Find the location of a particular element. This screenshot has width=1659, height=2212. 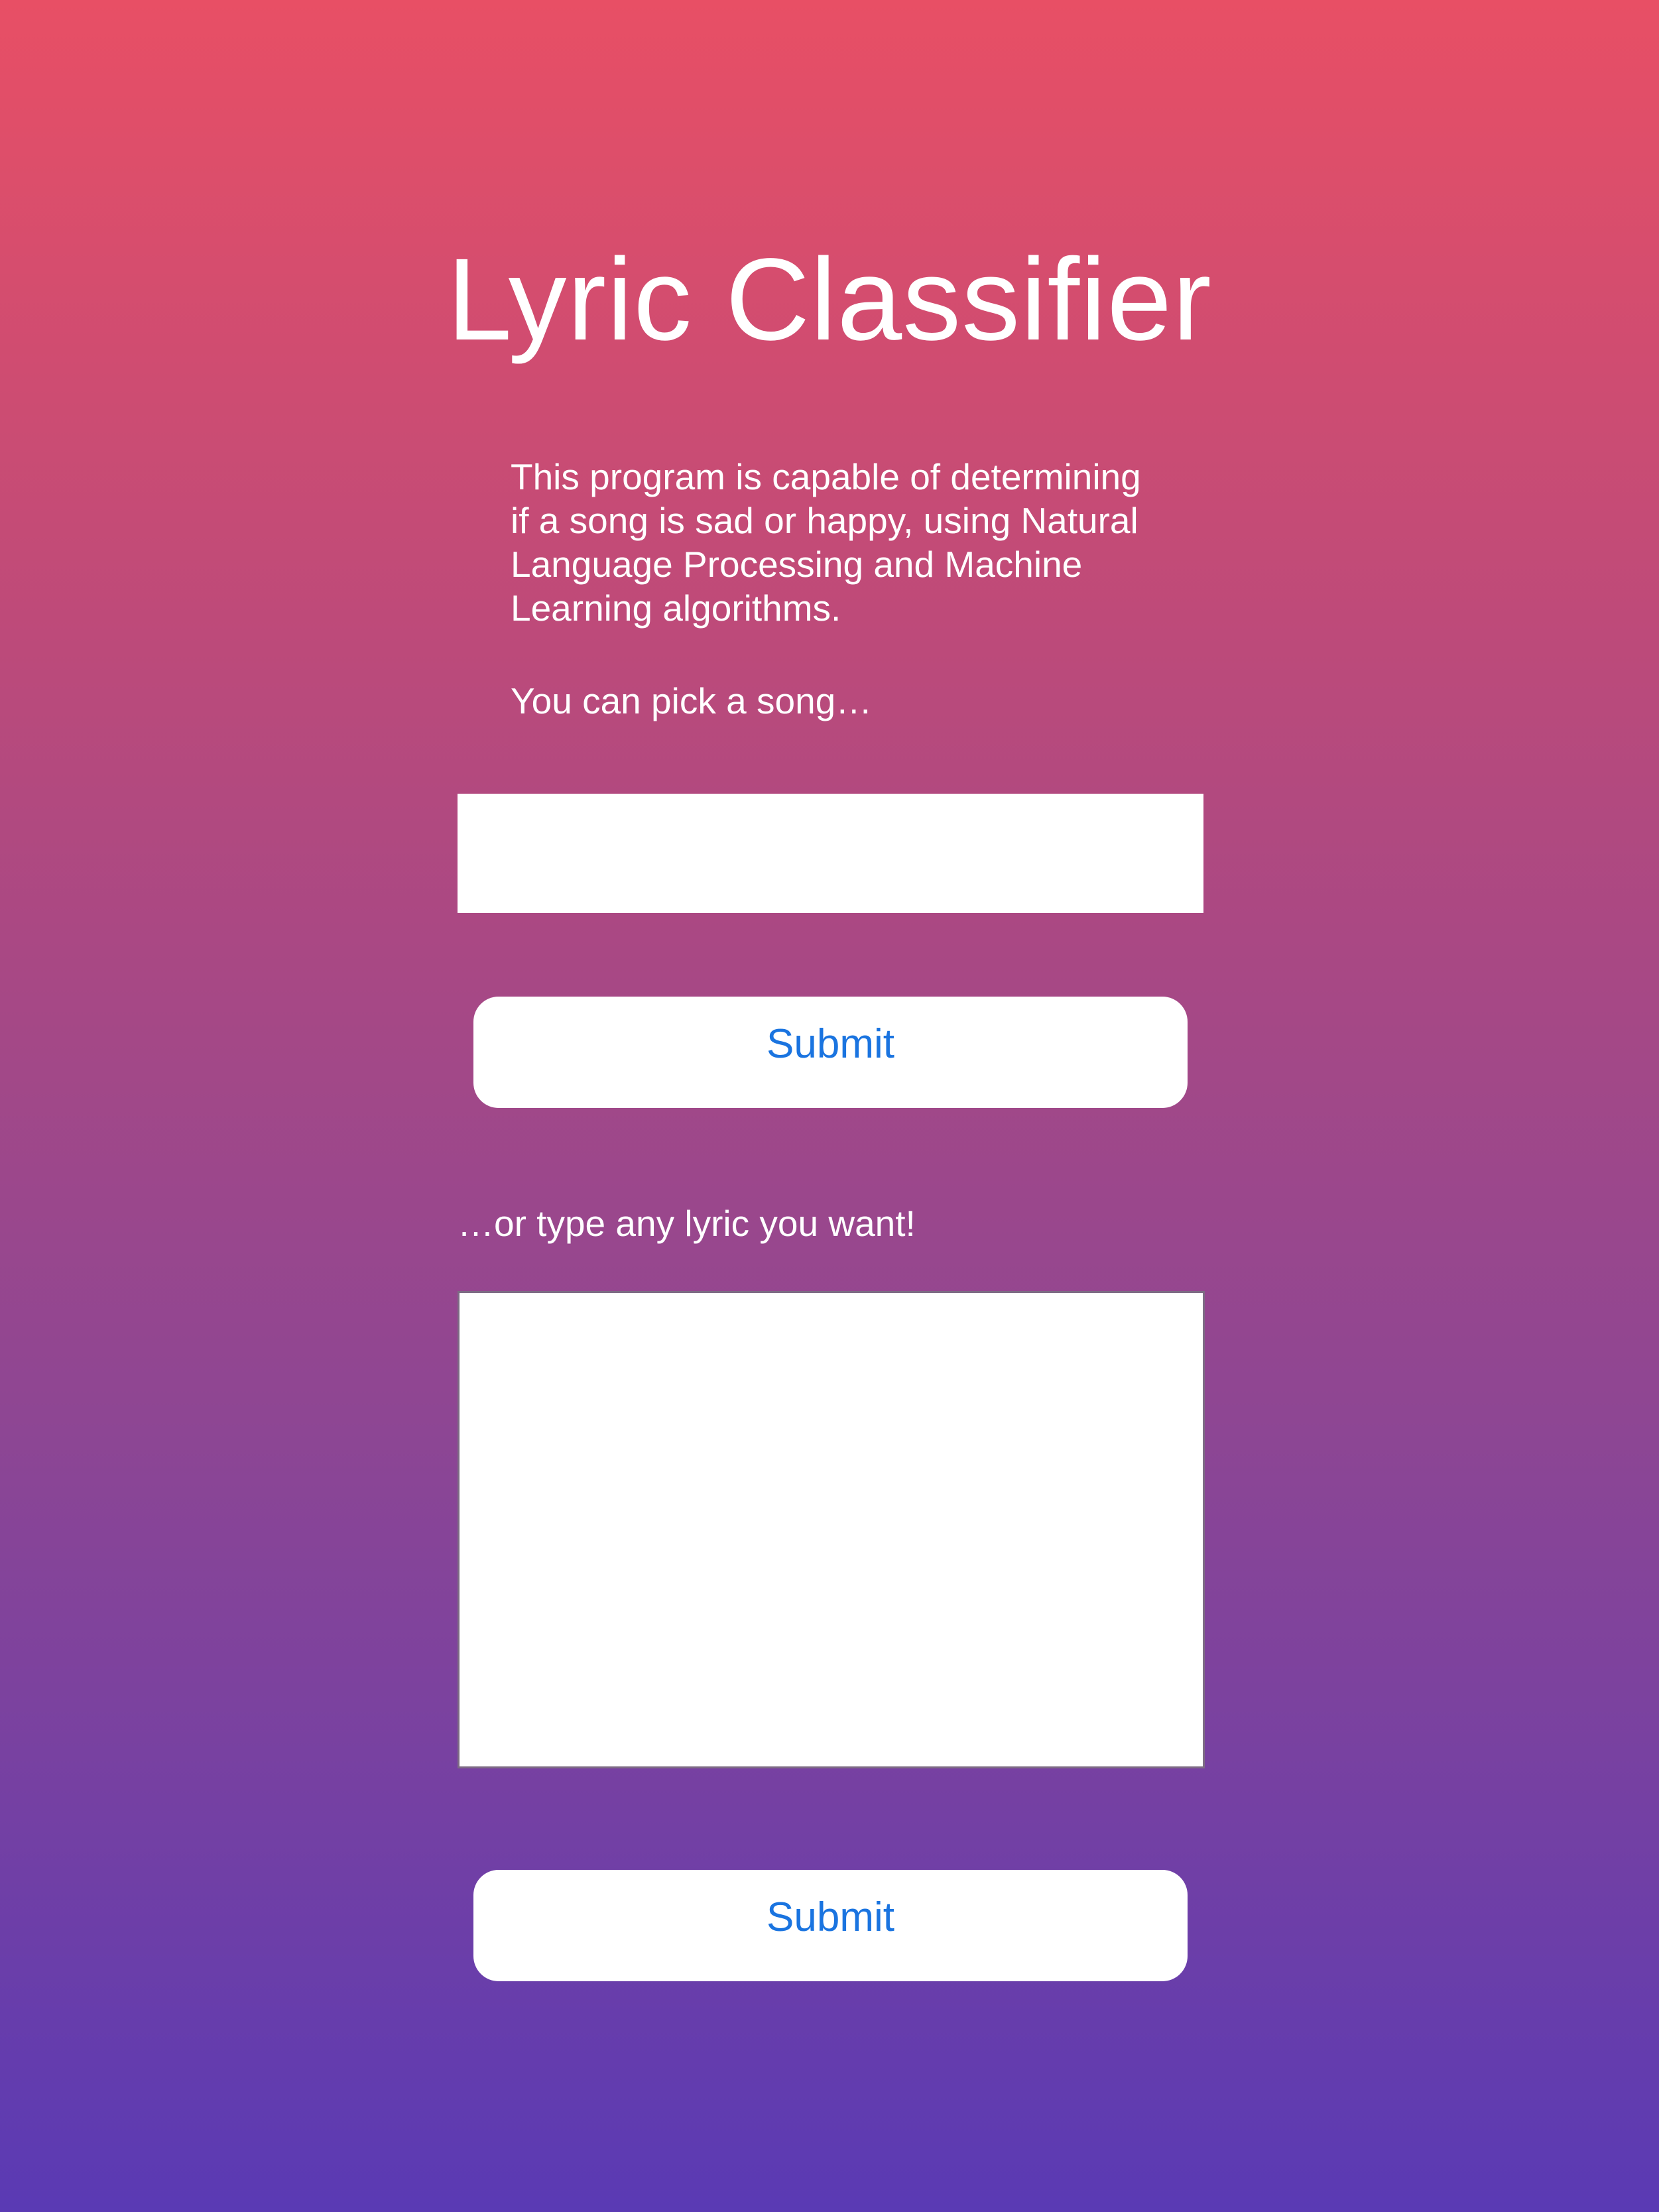

type-lyric-label: …or type any lyric you want! is located at coordinates (687, 1223).